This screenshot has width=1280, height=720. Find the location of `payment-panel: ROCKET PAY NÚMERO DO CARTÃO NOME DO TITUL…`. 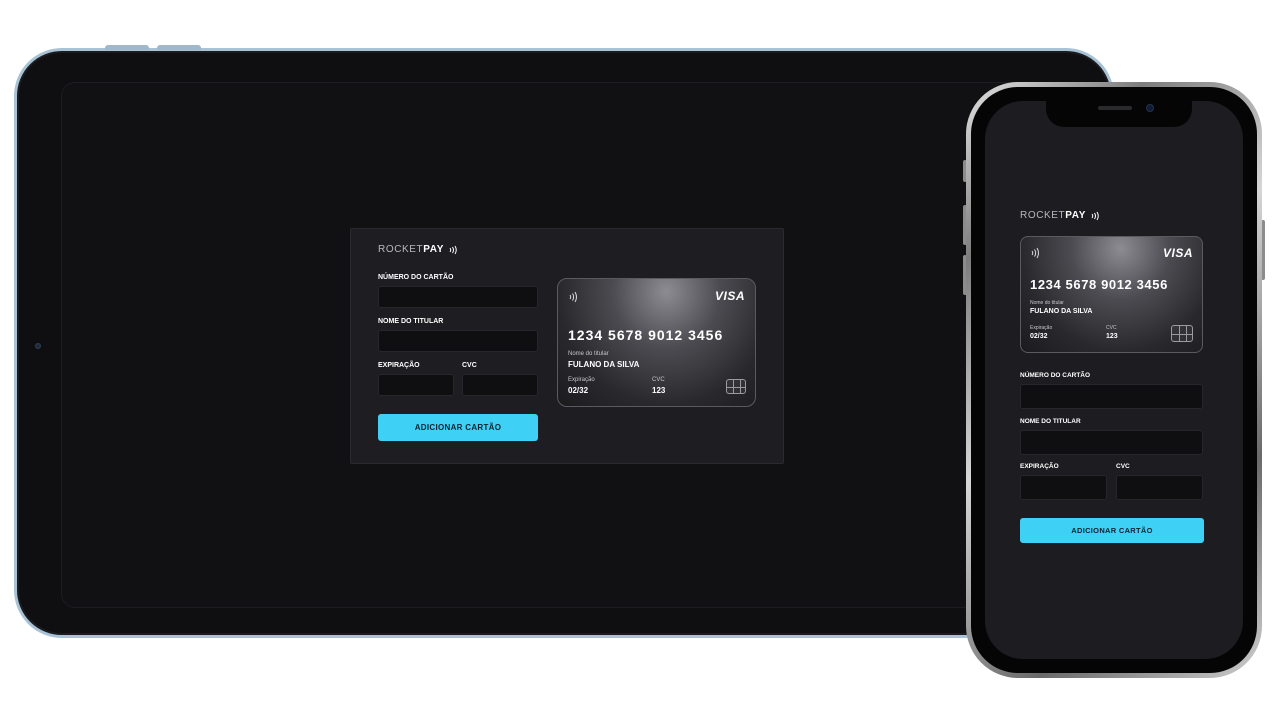

payment-panel: ROCKET PAY NÚMERO DO CARTÃO NOME DO TITUL… is located at coordinates (567, 346).